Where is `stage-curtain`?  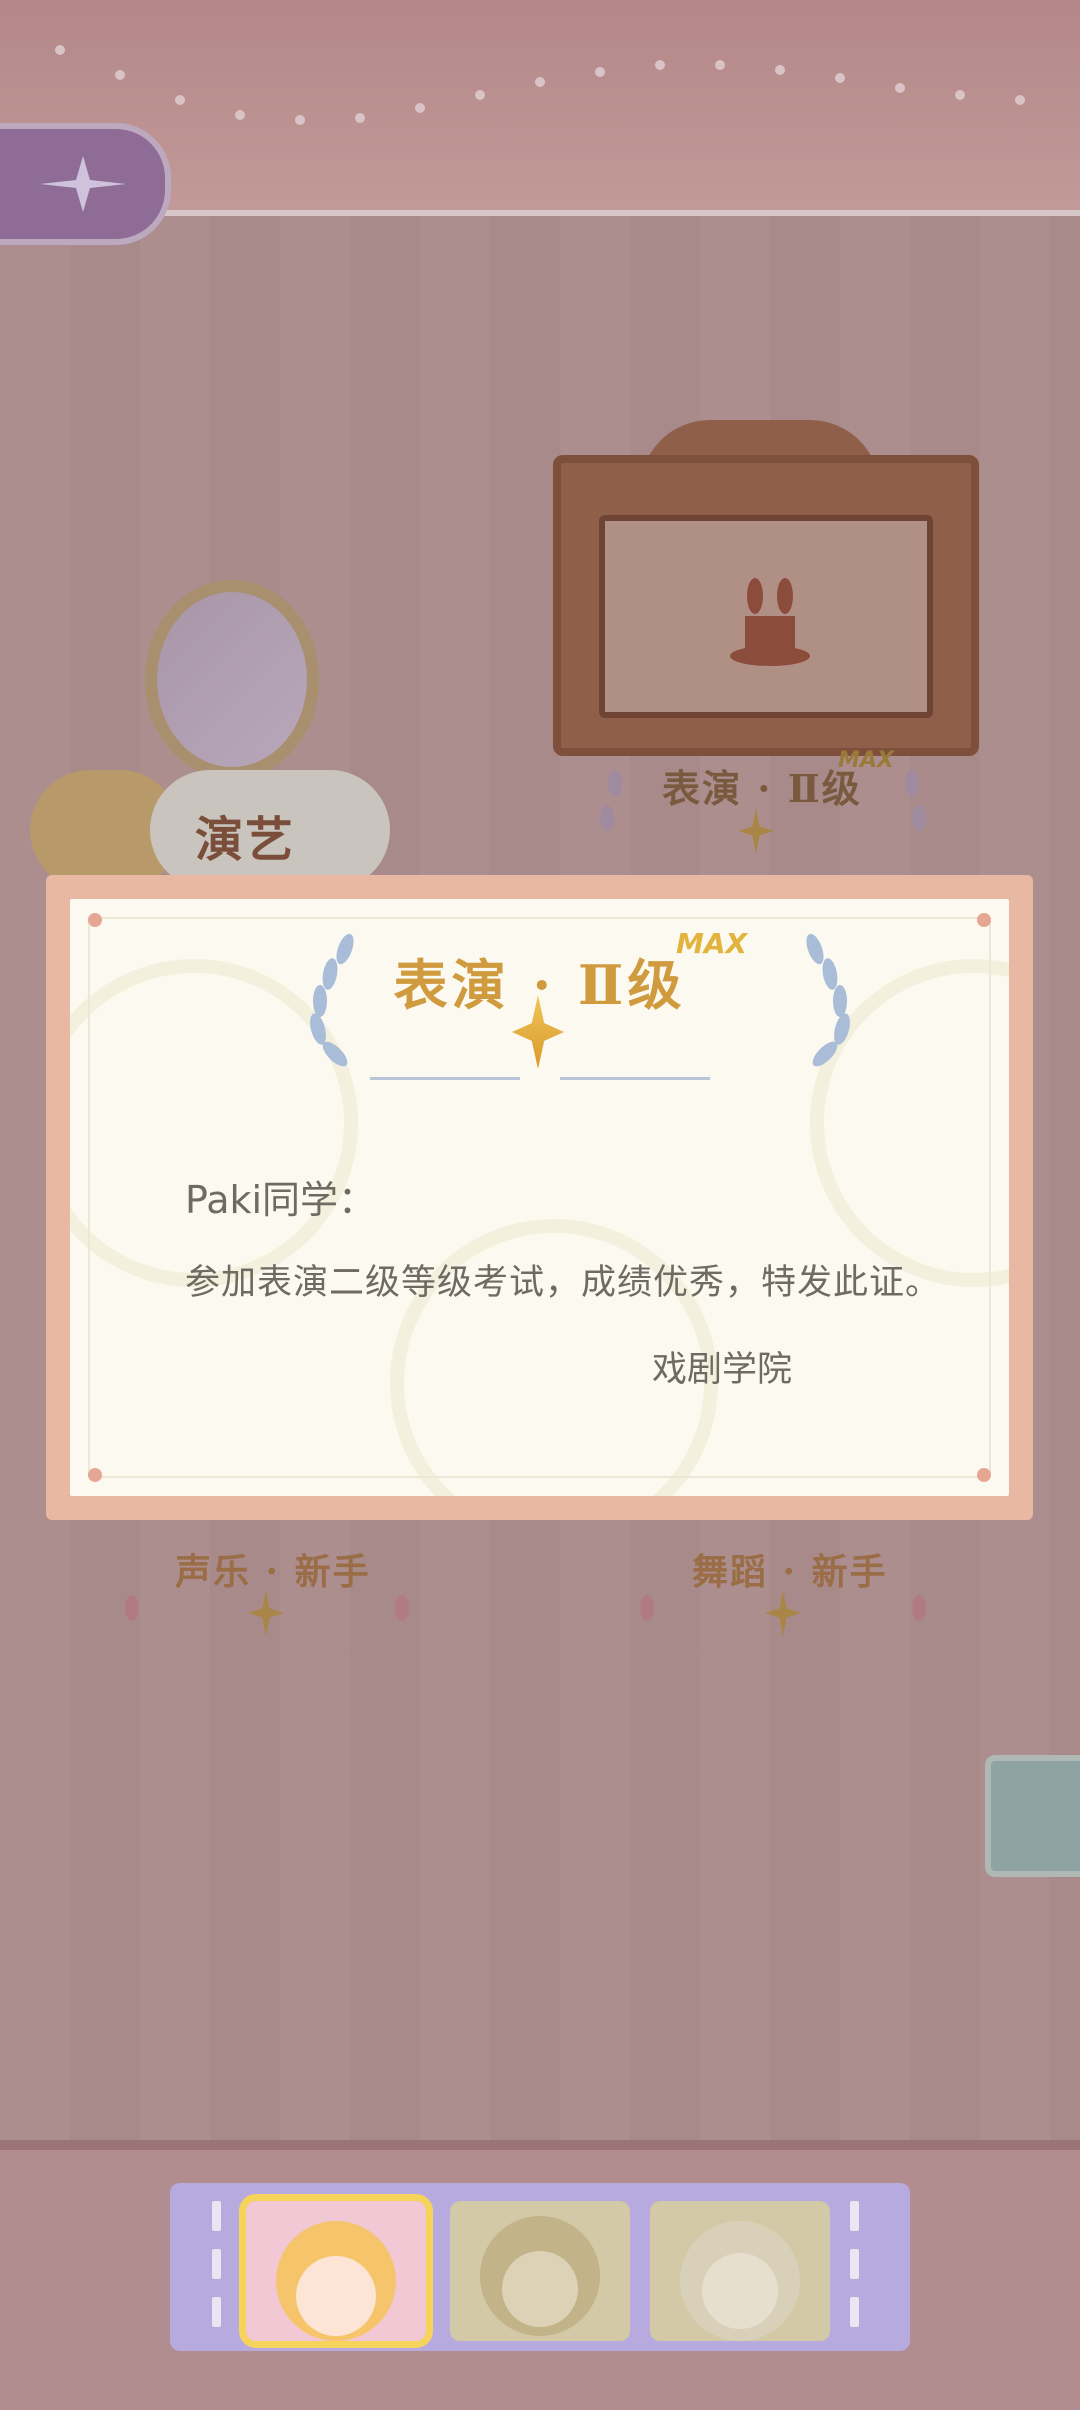
stage-curtain is located at coordinates (766, 616).